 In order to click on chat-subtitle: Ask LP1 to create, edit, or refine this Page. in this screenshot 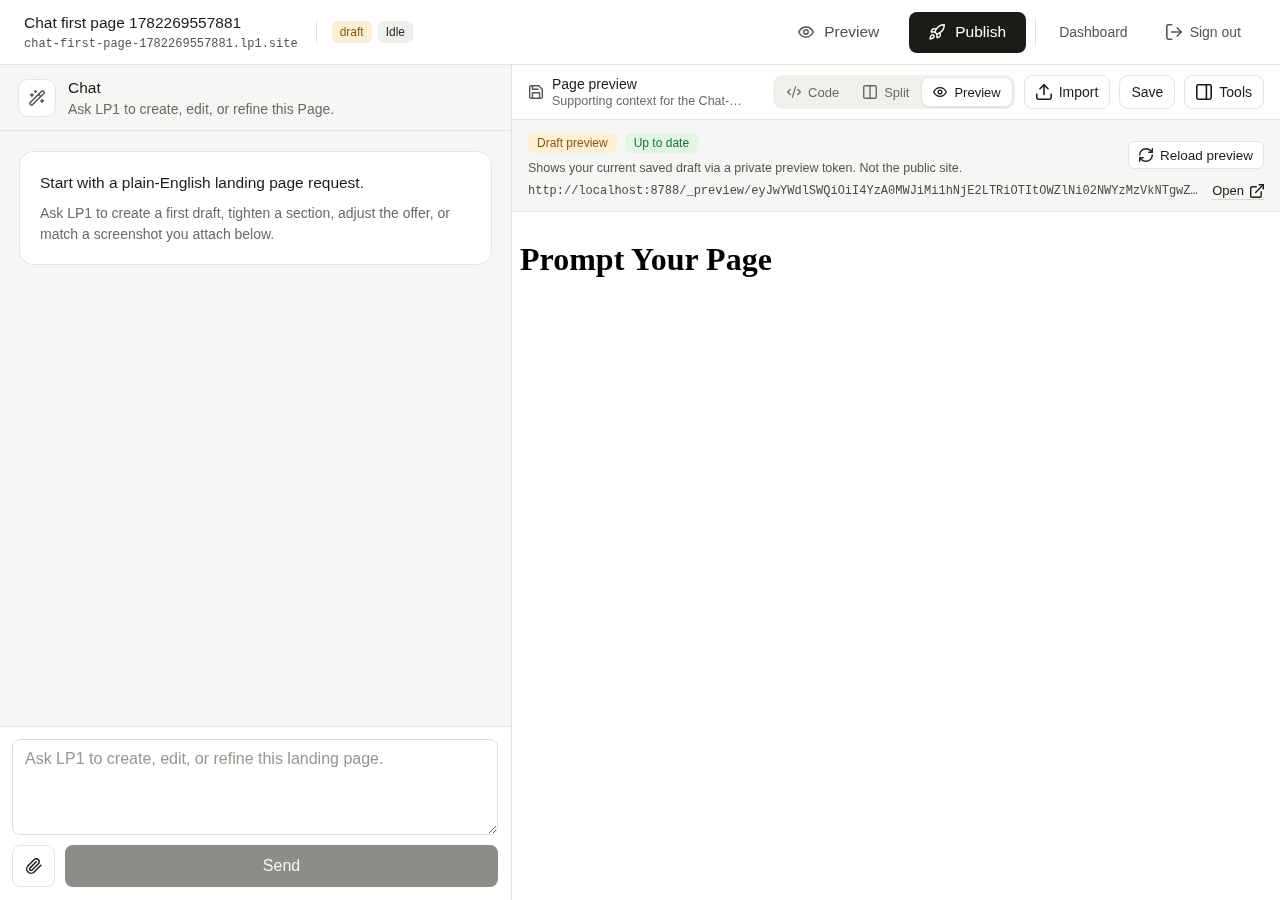, I will do `click(201, 108)`.